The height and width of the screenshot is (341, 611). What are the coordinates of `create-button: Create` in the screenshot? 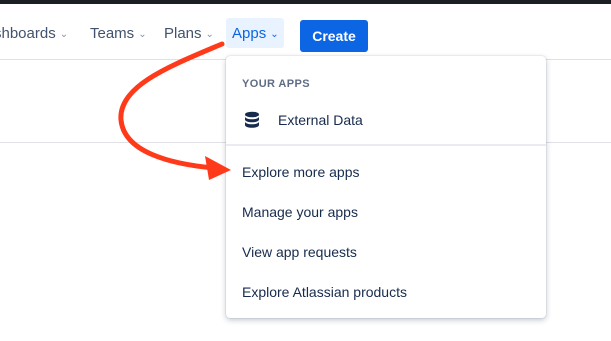 It's located at (334, 36).